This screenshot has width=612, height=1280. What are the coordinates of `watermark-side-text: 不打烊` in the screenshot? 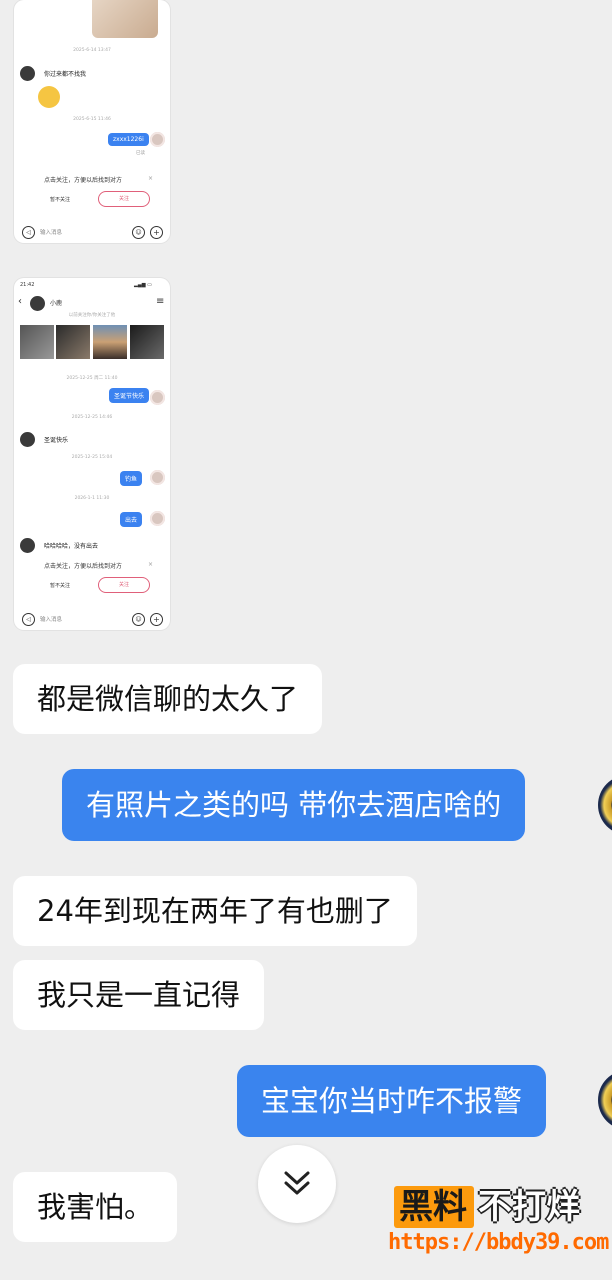 It's located at (529, 1207).